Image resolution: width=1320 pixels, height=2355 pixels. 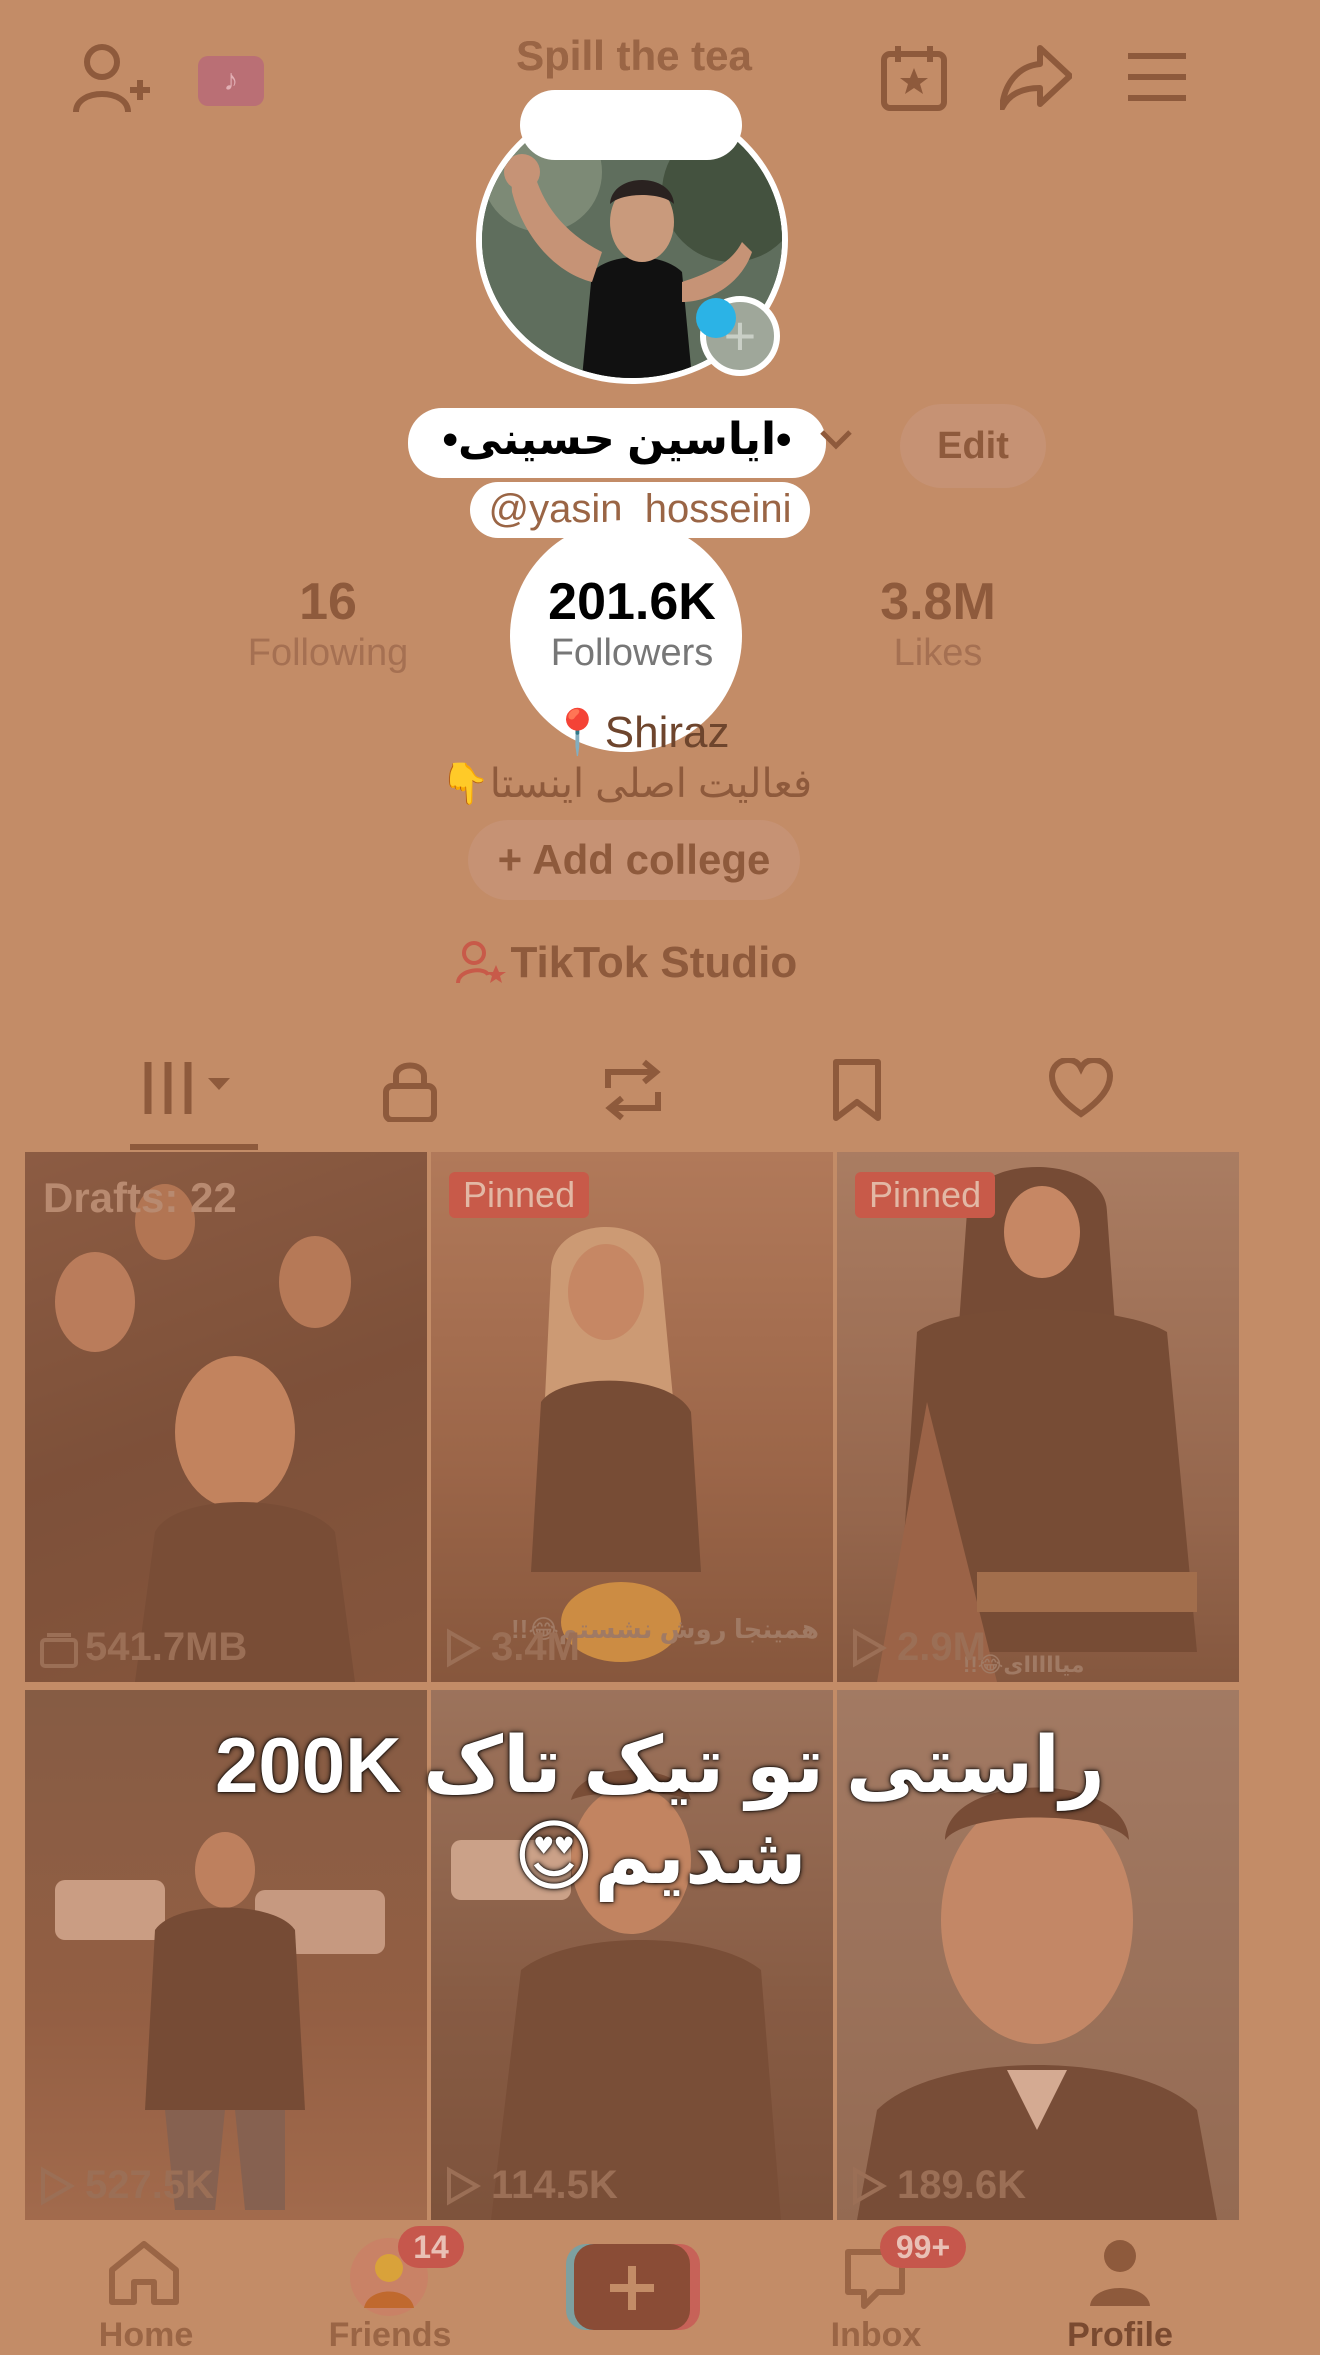 What do you see at coordinates (941, 1647) in the screenshot?
I see `view-count: 2.9M` at bounding box center [941, 1647].